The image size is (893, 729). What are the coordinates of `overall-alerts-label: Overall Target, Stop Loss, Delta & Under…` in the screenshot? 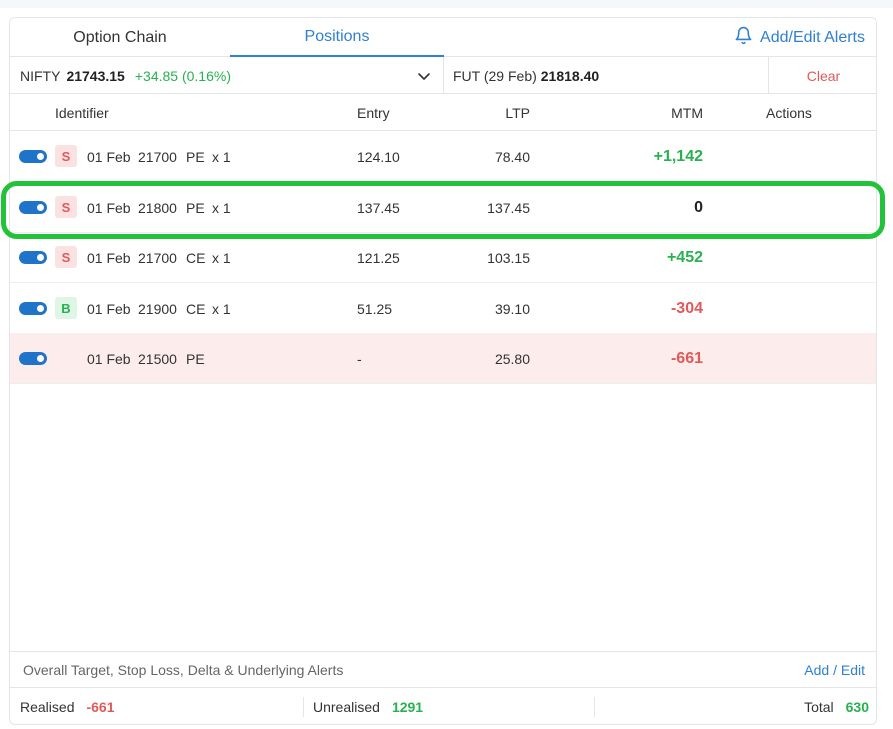 It's located at (183, 670).